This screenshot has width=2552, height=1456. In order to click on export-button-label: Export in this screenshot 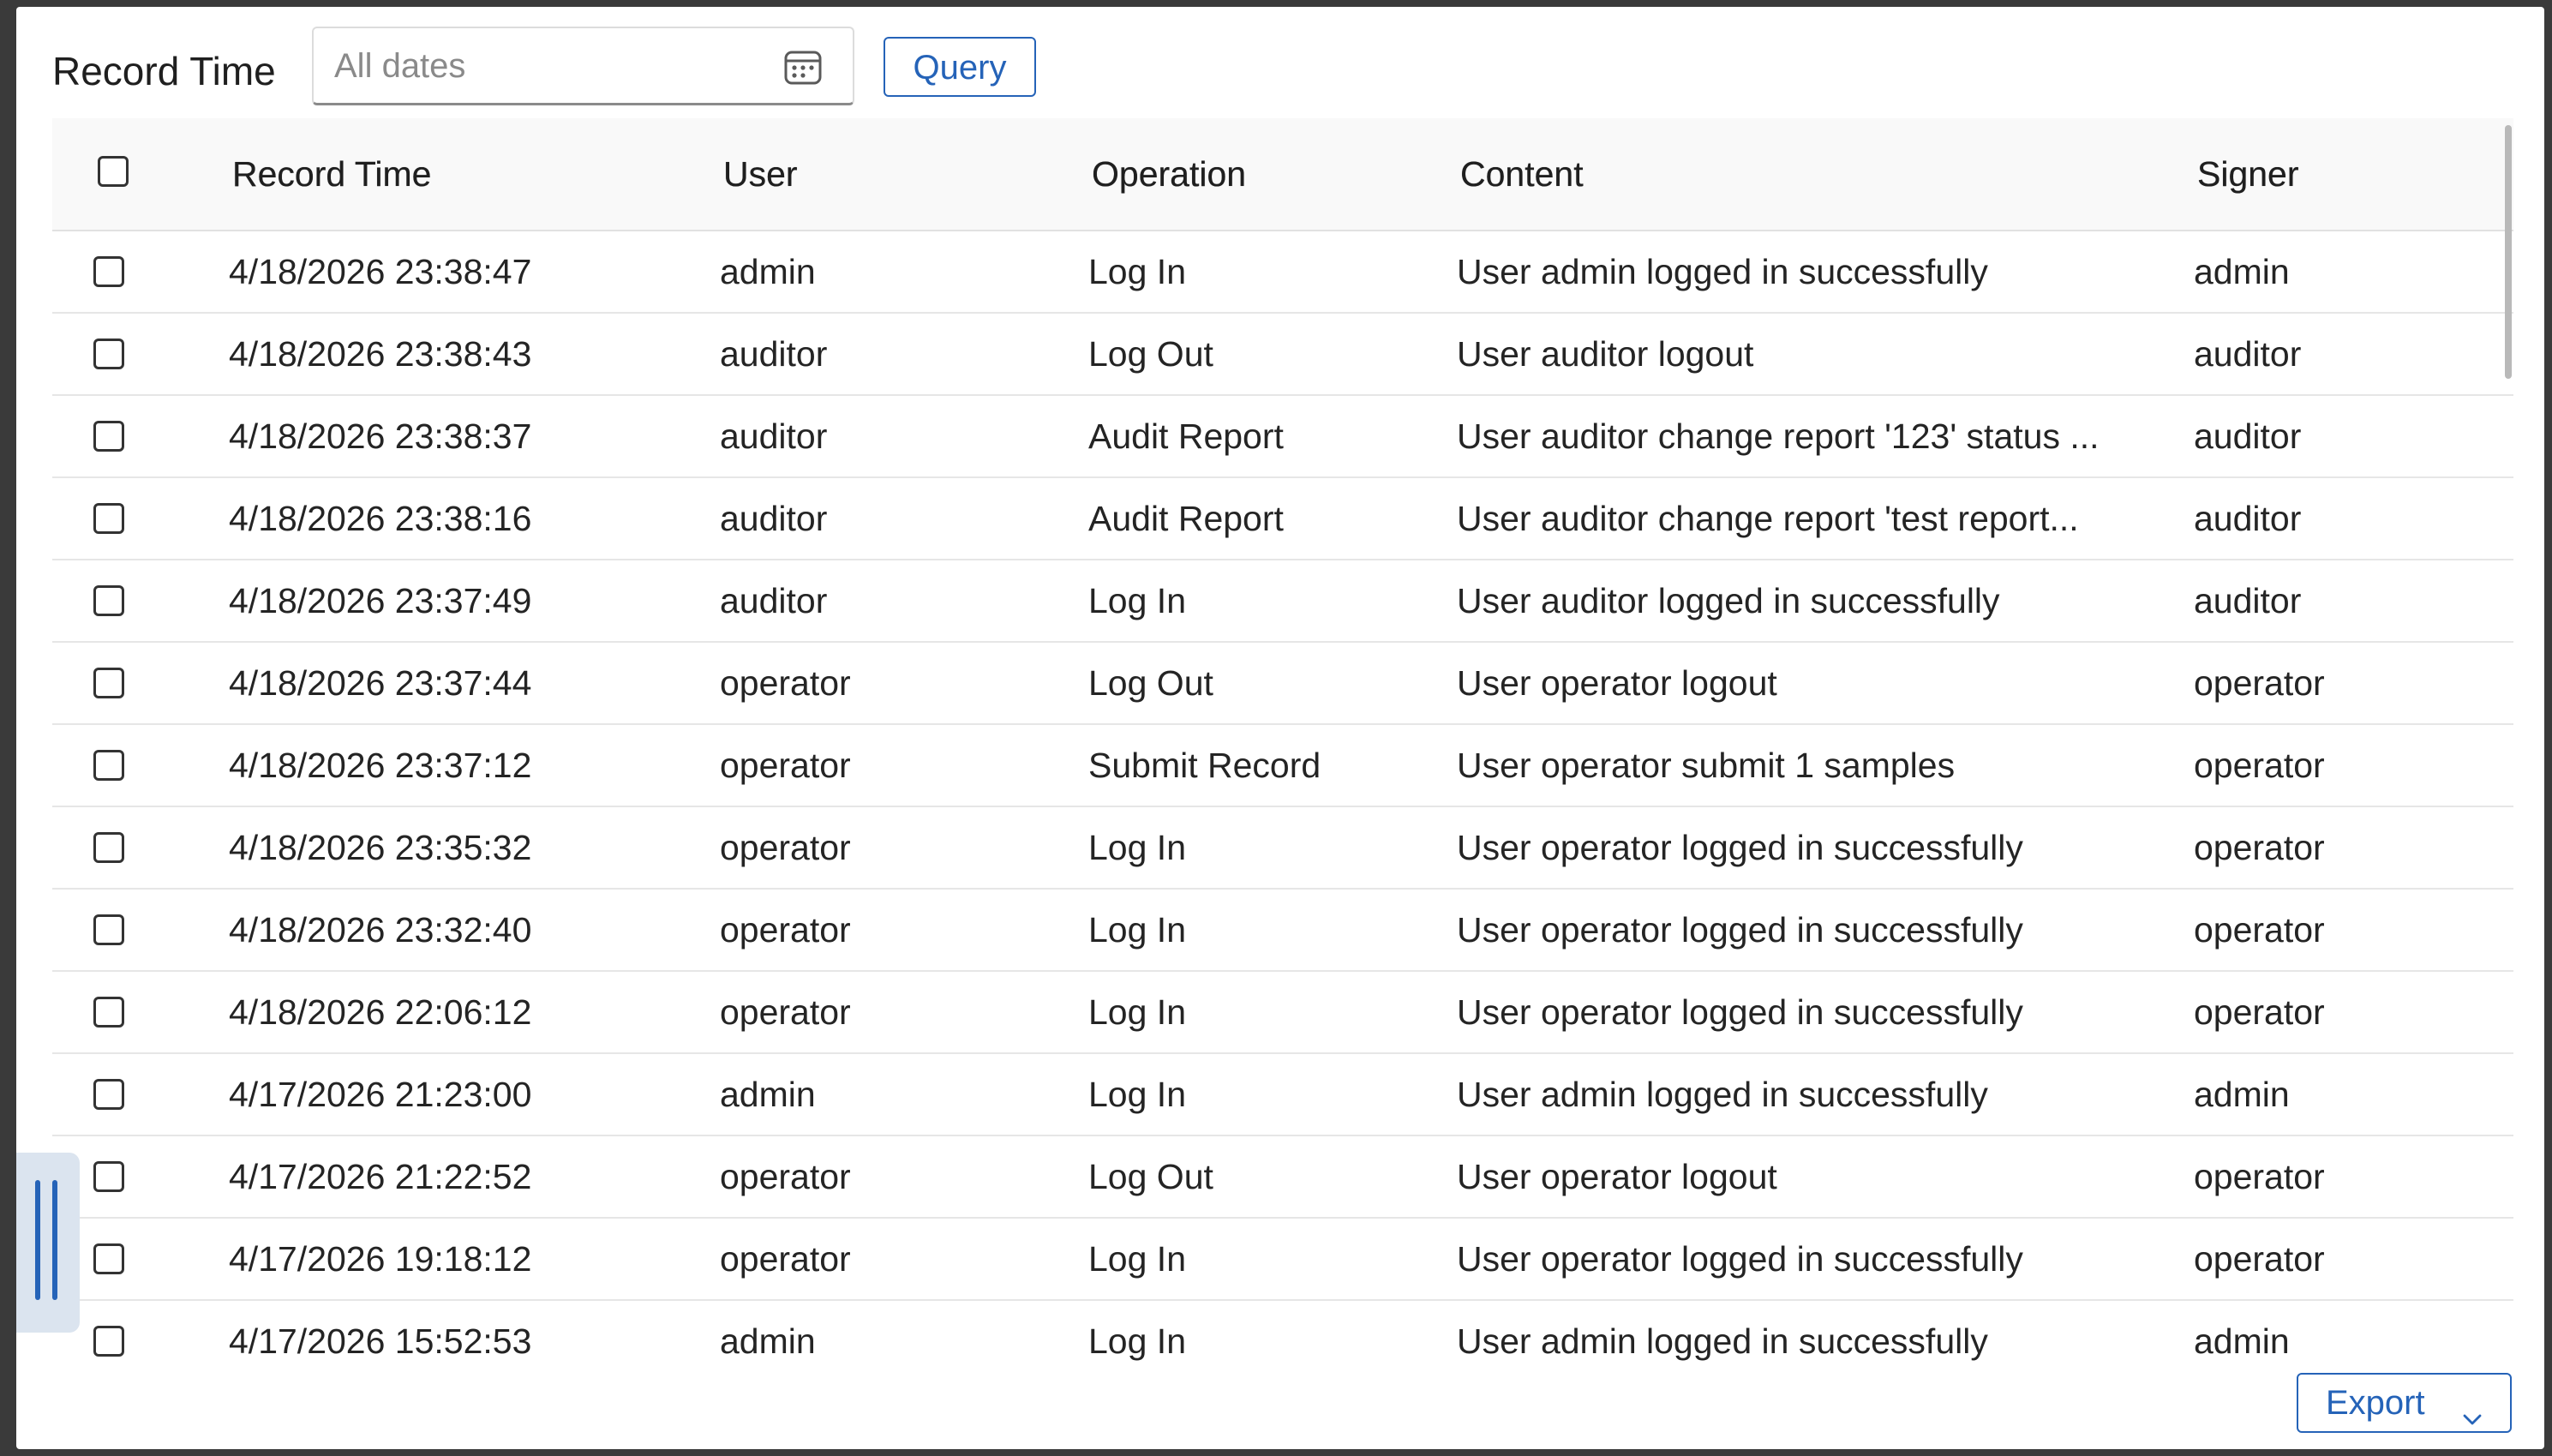, I will do `click(2375, 1403)`.